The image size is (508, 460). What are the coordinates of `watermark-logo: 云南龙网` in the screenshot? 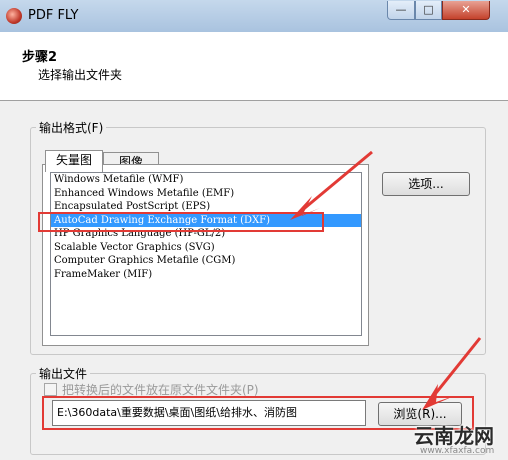 It's located at (454, 436).